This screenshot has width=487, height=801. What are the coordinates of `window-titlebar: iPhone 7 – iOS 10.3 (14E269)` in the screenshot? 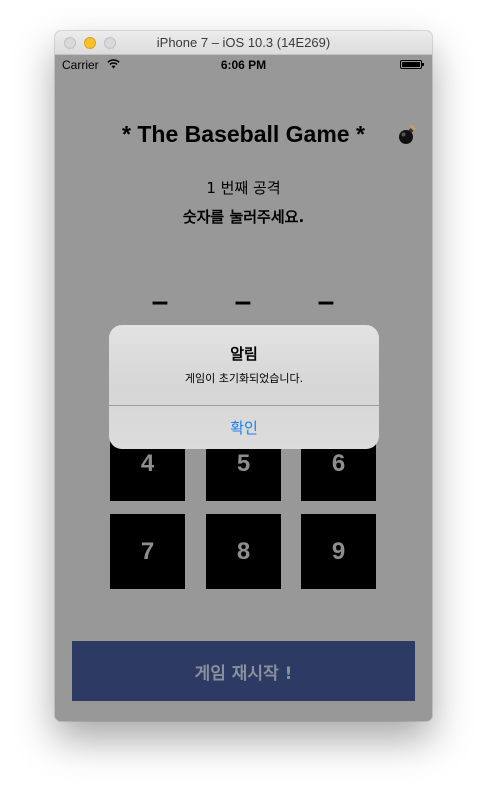 It's located at (243, 43).